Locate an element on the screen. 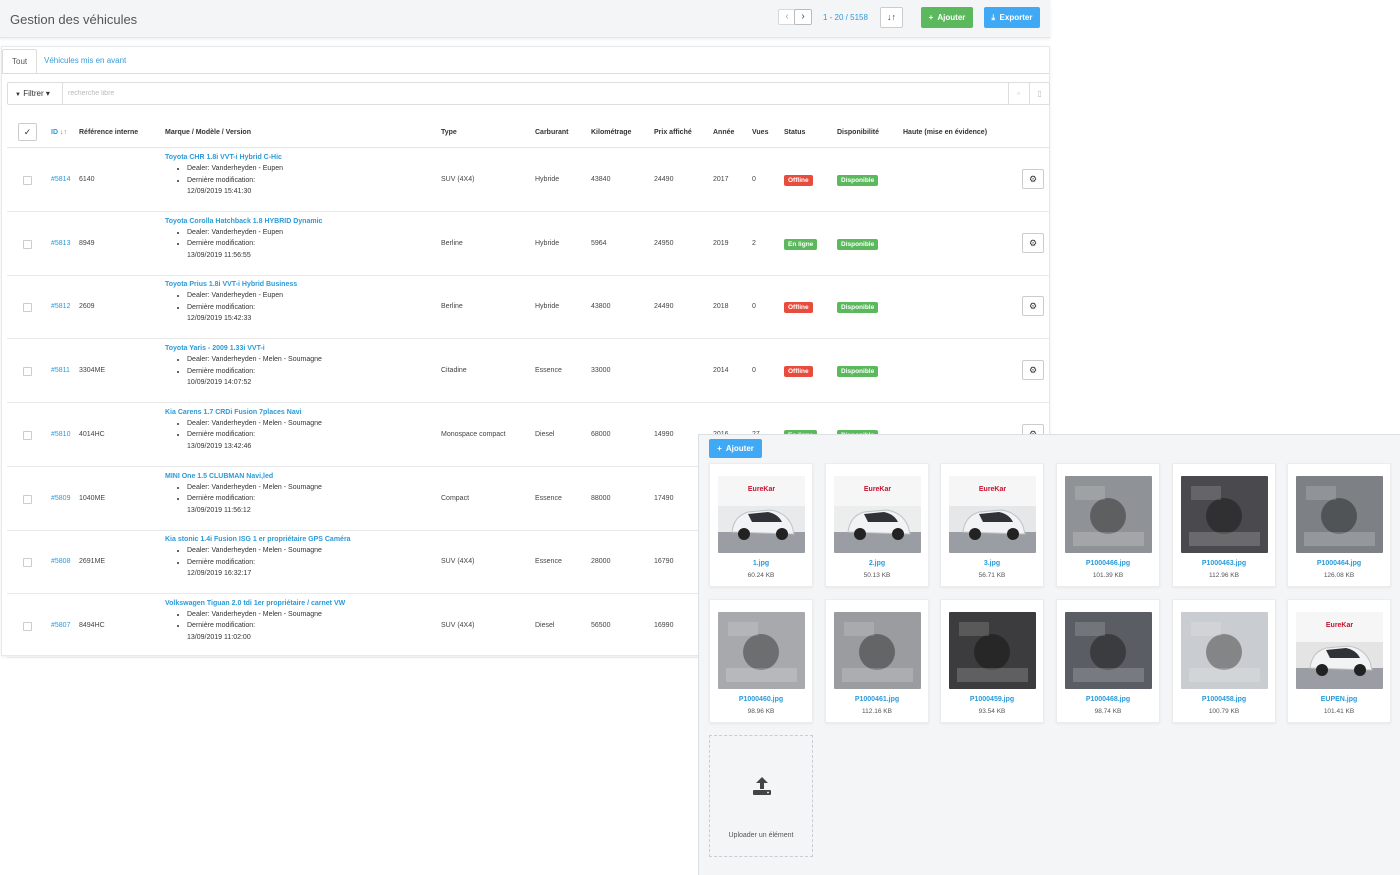 The image size is (1400, 875). row-year: 2017 is located at coordinates (721, 179).